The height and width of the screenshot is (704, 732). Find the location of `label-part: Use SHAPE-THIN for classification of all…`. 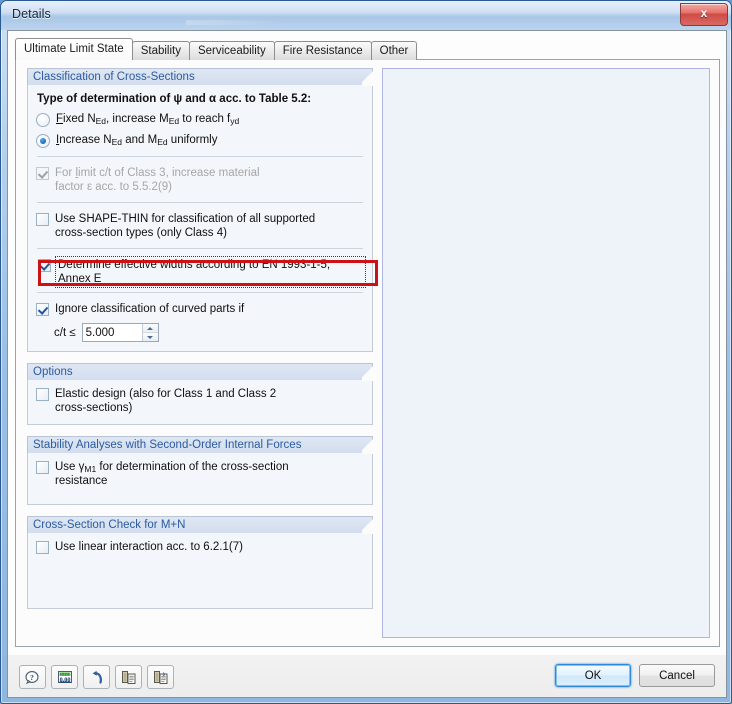

label-part: Use SHAPE-THIN for classification of all… is located at coordinates (185, 219).